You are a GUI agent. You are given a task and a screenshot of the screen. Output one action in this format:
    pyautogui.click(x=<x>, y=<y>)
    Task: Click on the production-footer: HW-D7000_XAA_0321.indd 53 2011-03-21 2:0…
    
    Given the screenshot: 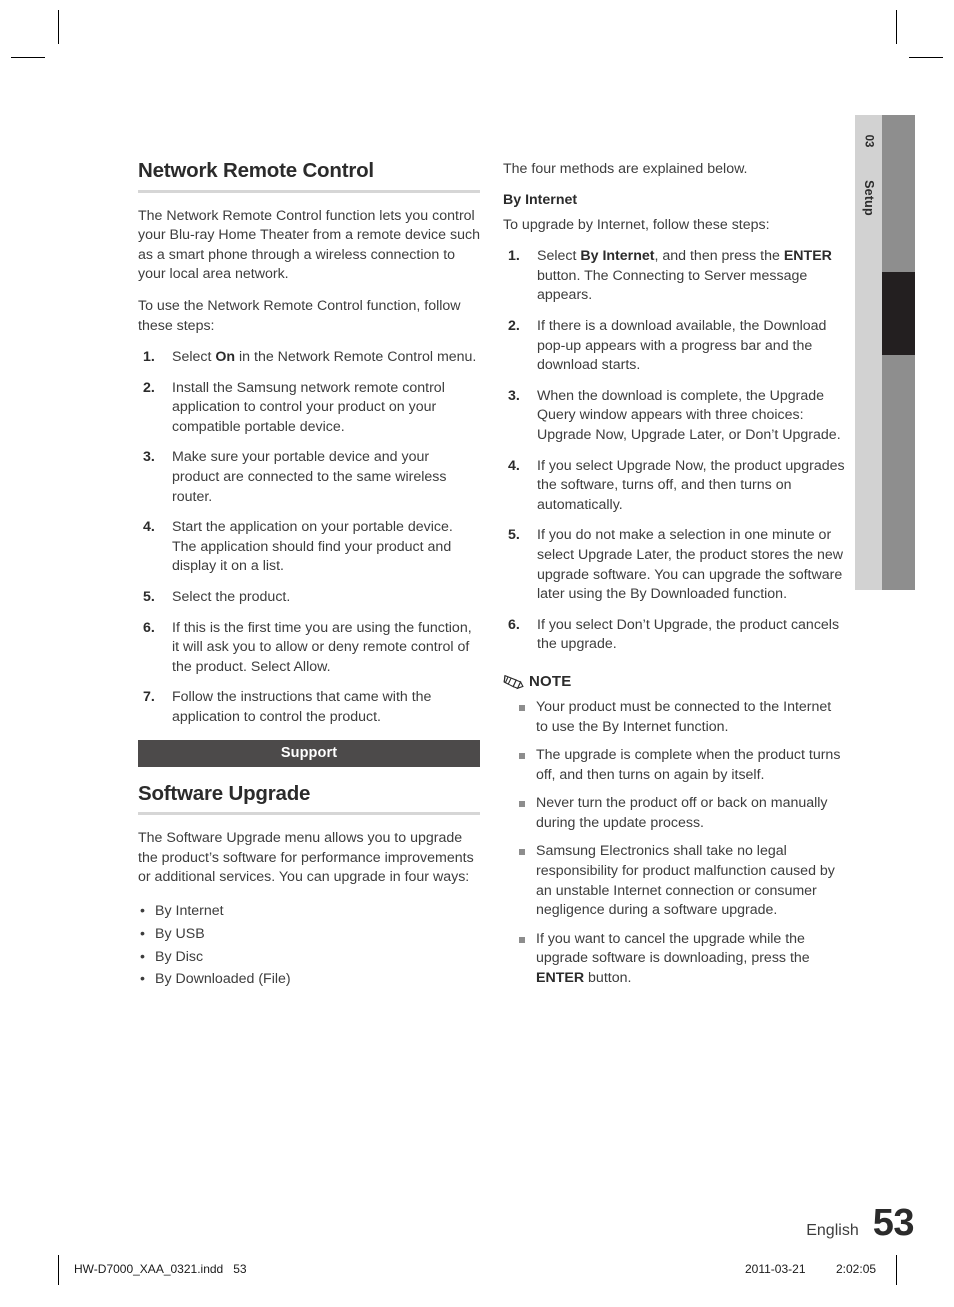 What is the action you would take?
    pyautogui.click(x=477, y=1272)
    